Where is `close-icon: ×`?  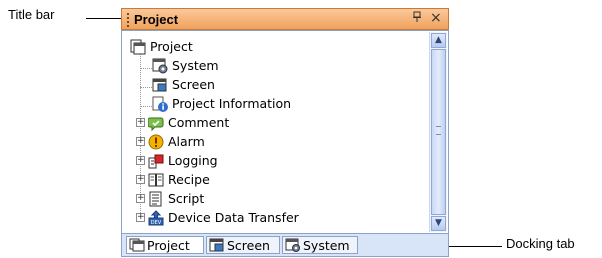 close-icon: × is located at coordinates (436, 18).